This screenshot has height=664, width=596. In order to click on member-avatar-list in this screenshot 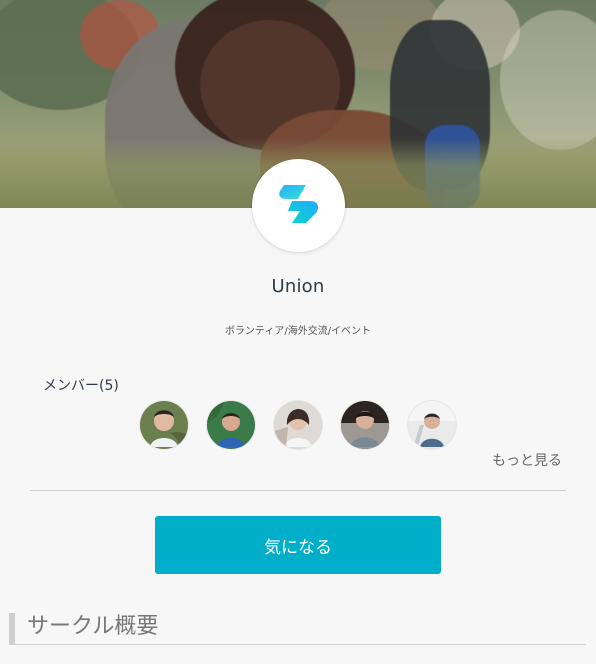, I will do `click(300, 425)`.